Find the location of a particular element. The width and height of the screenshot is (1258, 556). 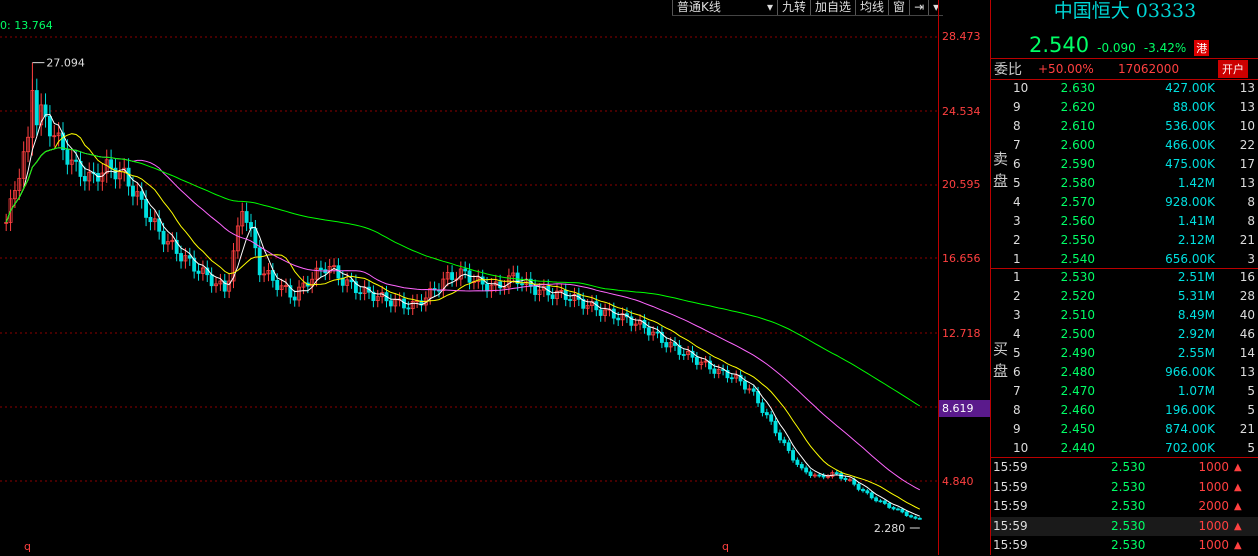

bid-count: 46 is located at coordinates (1247, 334).